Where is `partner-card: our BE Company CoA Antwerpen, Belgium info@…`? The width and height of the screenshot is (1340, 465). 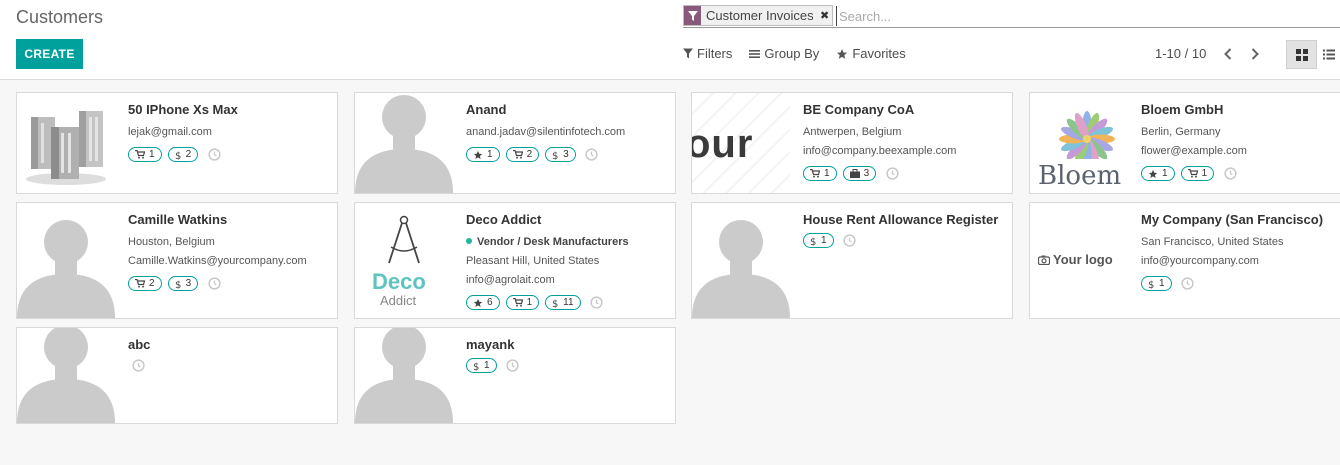 partner-card: our BE Company CoA Antwerpen, Belgium info@… is located at coordinates (852, 143).